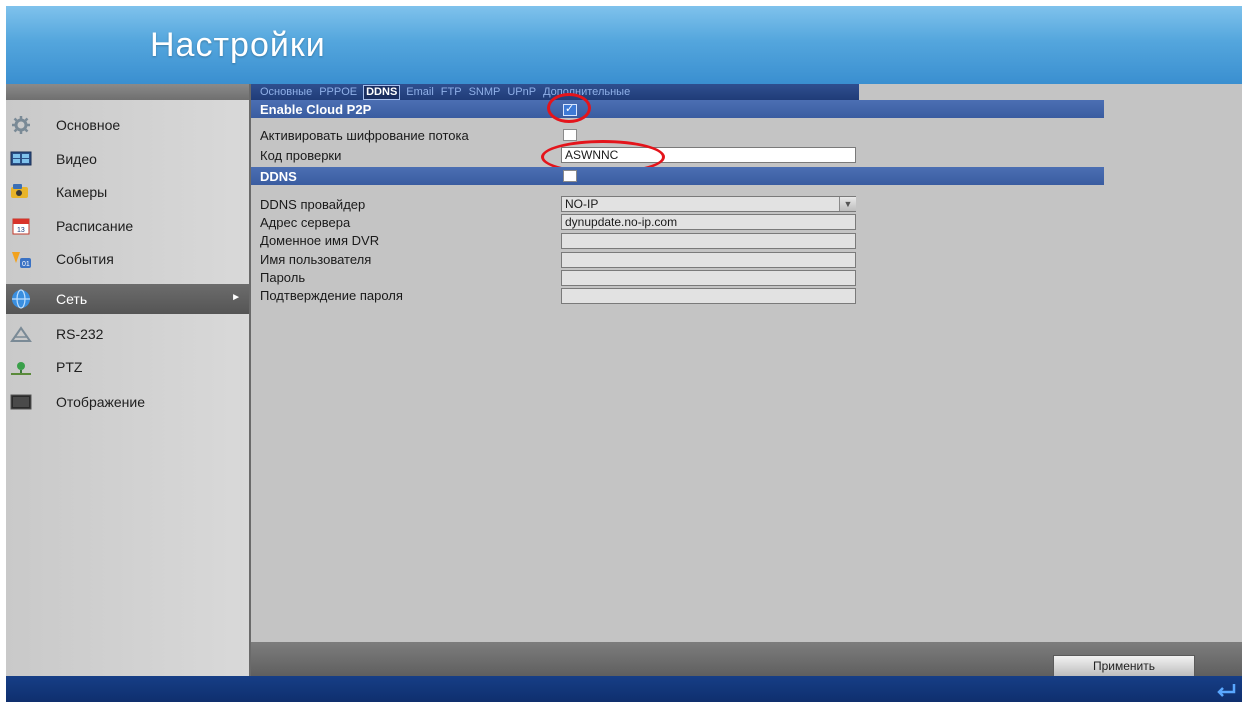  Describe the element at coordinates (21, 367) in the screenshot. I see `ptz-icon` at that location.